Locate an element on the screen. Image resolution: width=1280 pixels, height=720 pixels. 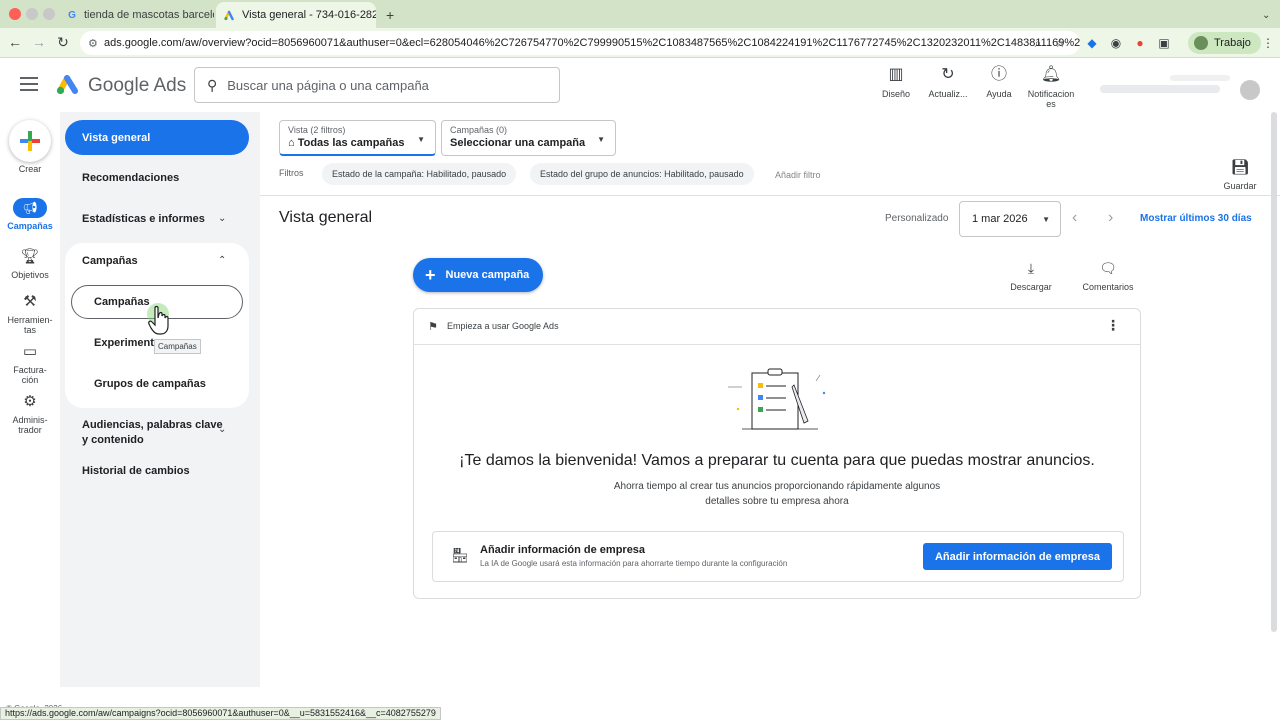
sidebar-item-campaigns-group: Campañas is located at coordinates (110, 261).